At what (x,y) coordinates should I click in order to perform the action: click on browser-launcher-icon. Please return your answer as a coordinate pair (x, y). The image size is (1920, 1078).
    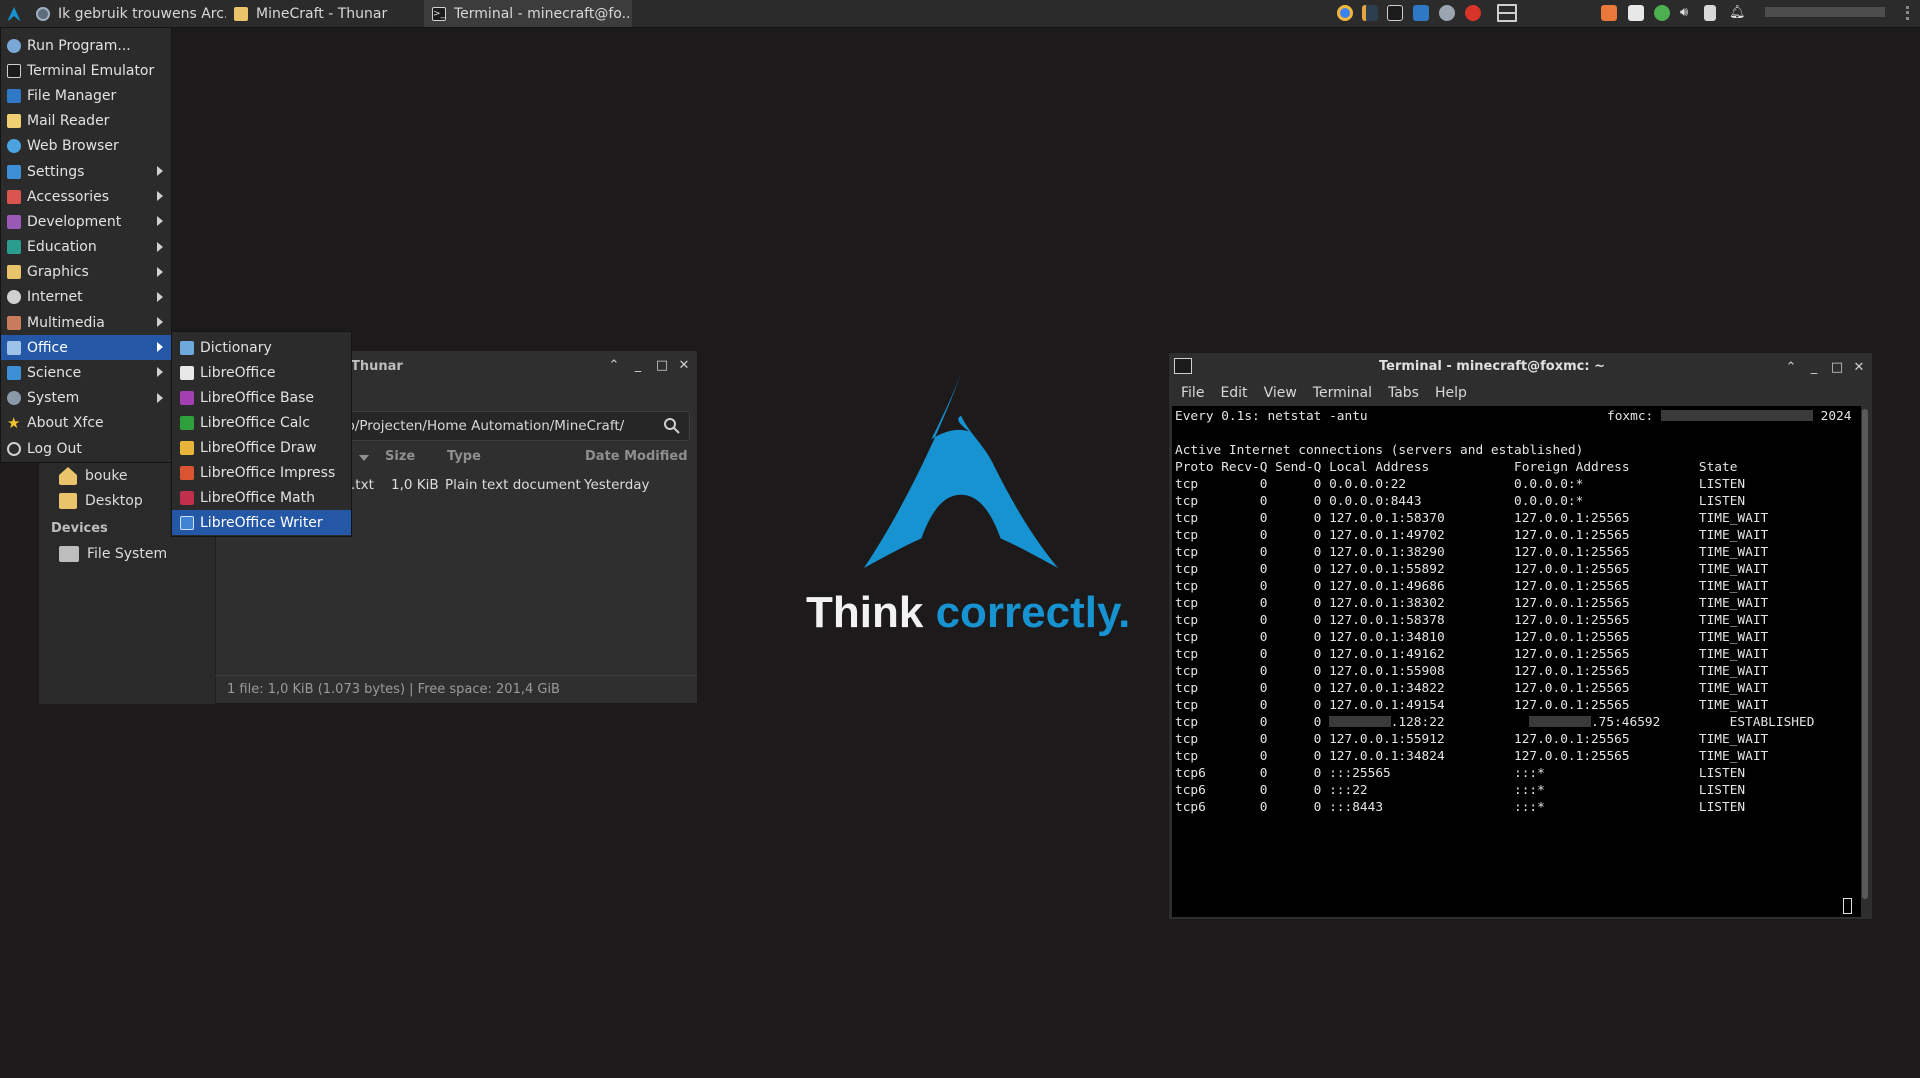
    Looking at the image, I should click on (1473, 13).